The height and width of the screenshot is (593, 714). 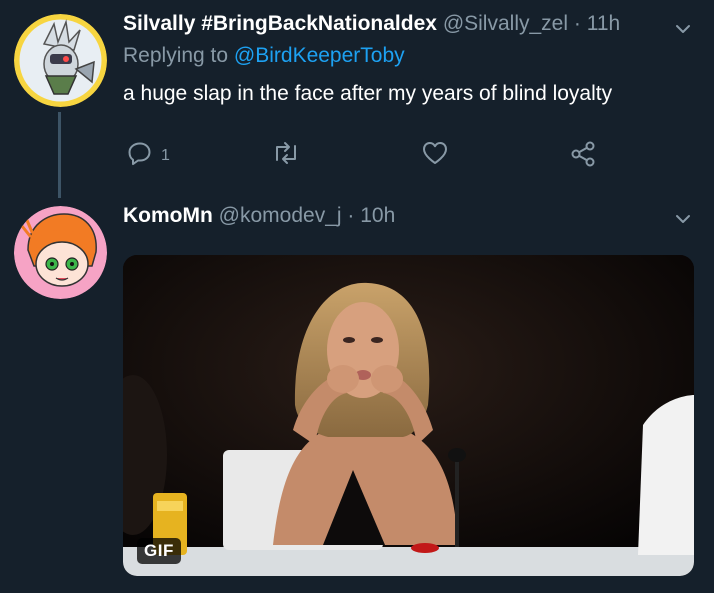 I want to click on reply-icon, so click(x=140, y=155).